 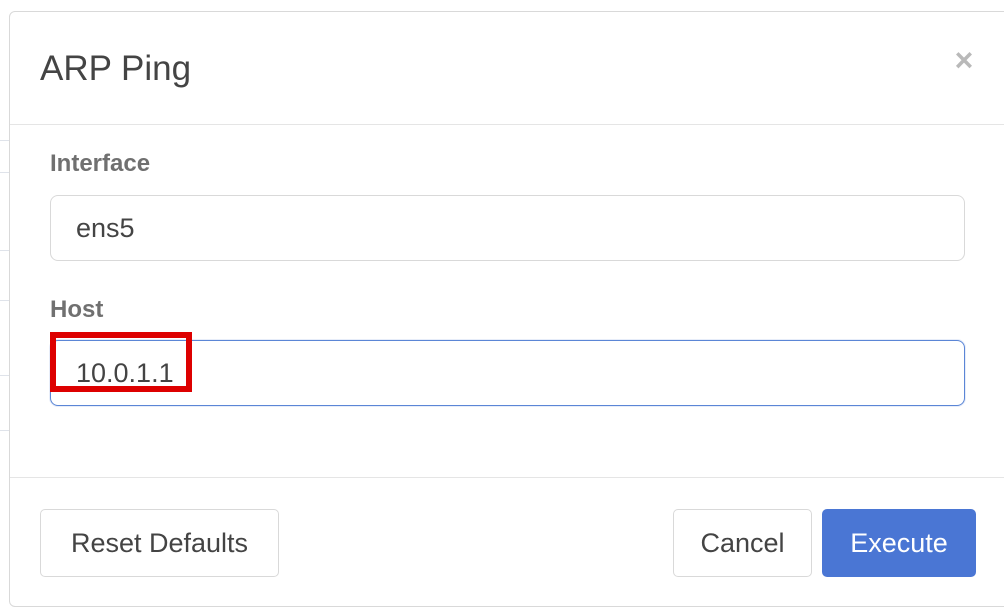 What do you see at coordinates (899, 543) in the screenshot?
I see `execute-button: Execute` at bounding box center [899, 543].